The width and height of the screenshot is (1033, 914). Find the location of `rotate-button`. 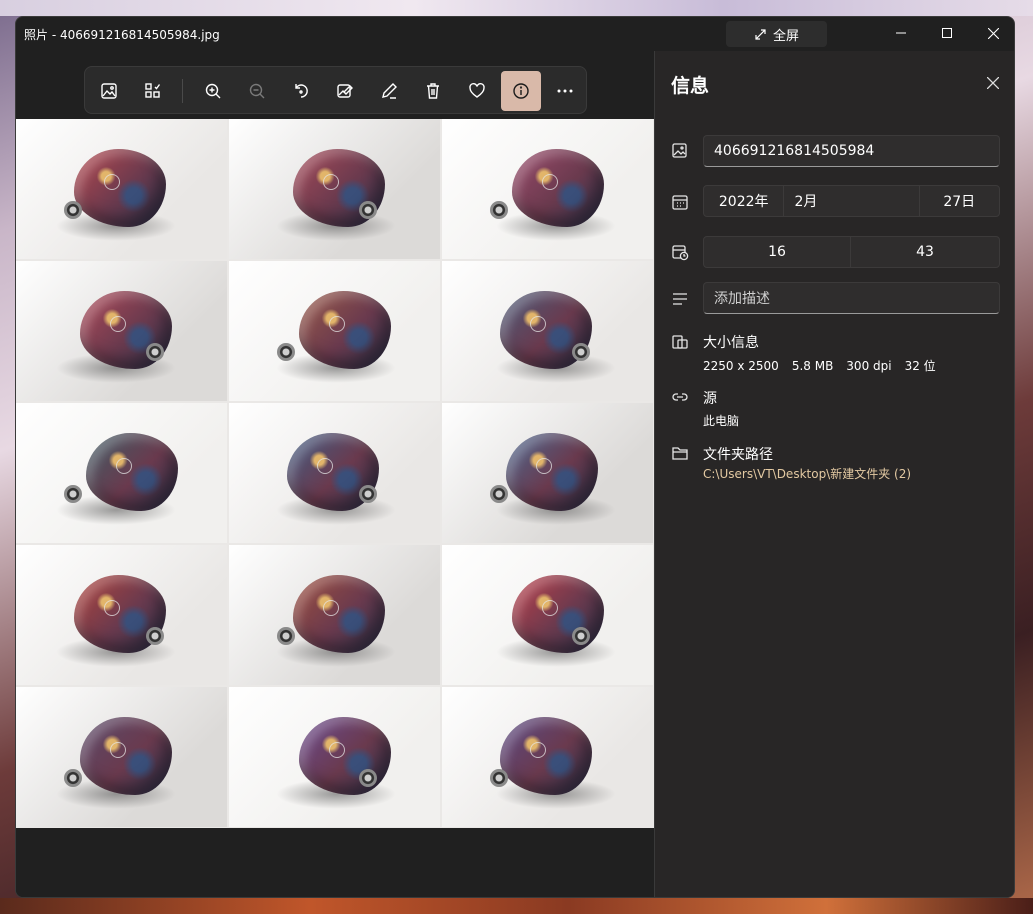

rotate-button is located at coordinates (301, 91).